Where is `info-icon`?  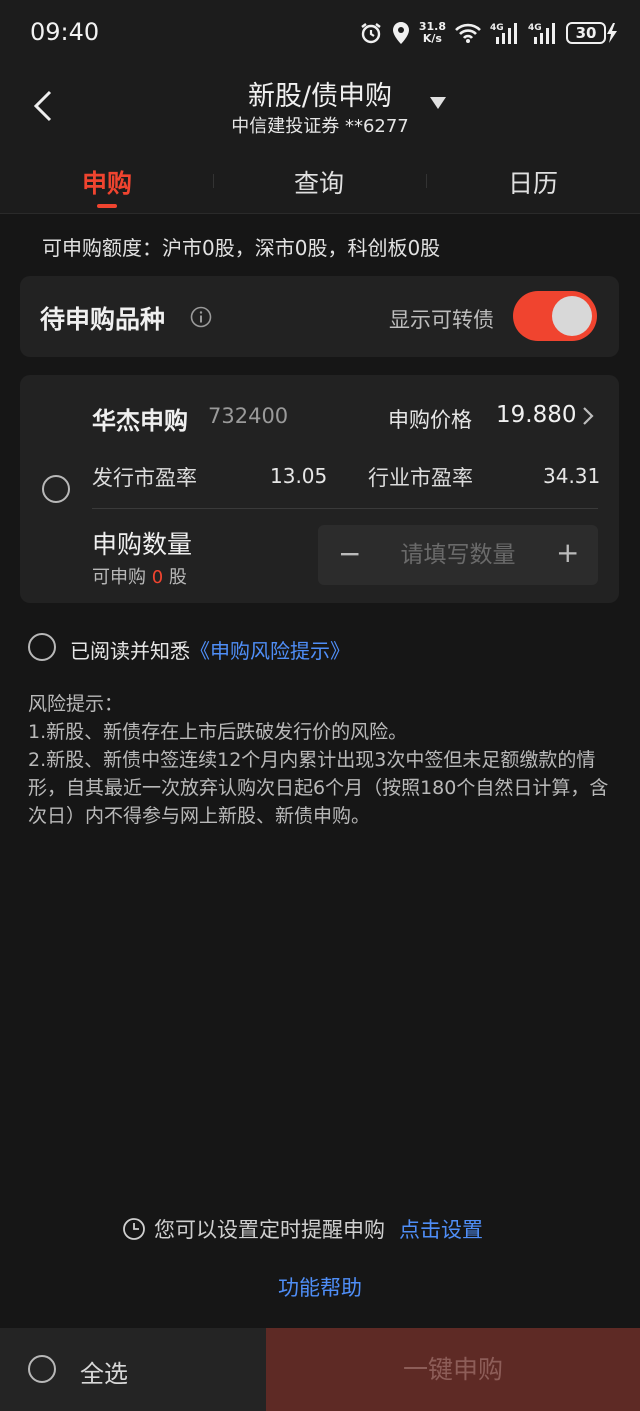 info-icon is located at coordinates (201, 317).